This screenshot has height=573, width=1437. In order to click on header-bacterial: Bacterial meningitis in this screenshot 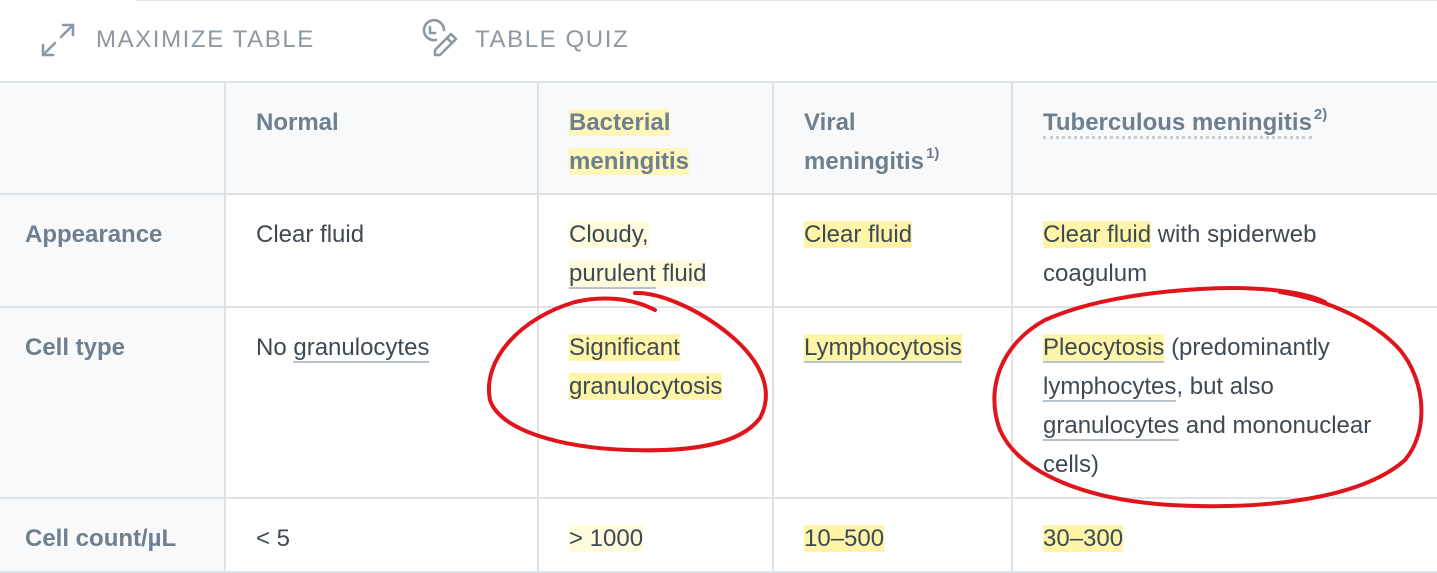, I will do `click(655, 138)`.